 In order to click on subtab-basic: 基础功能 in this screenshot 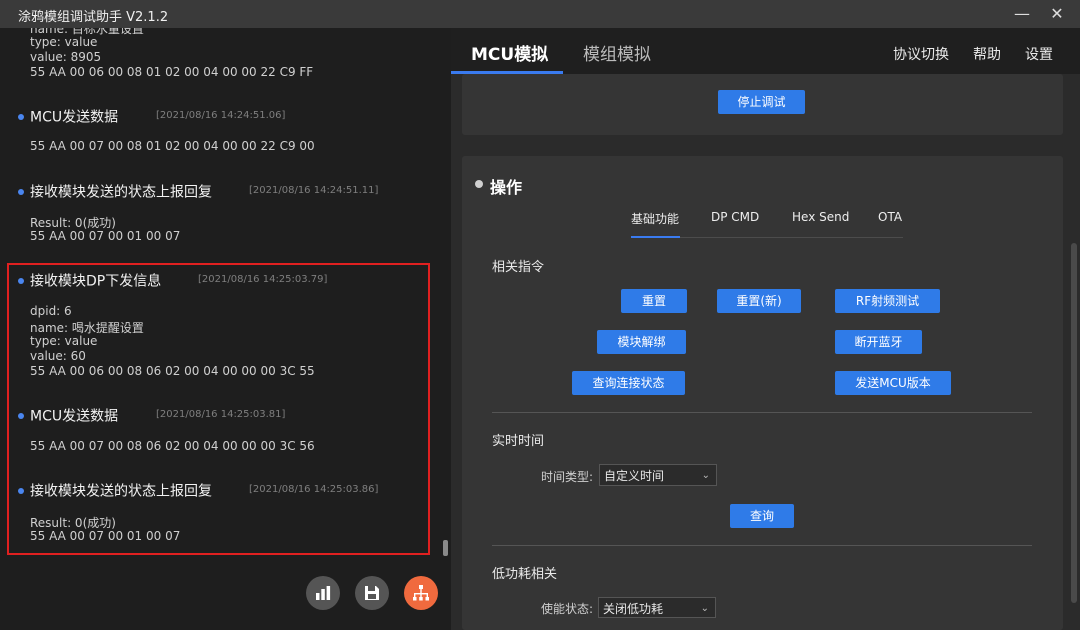, I will do `click(655, 218)`.